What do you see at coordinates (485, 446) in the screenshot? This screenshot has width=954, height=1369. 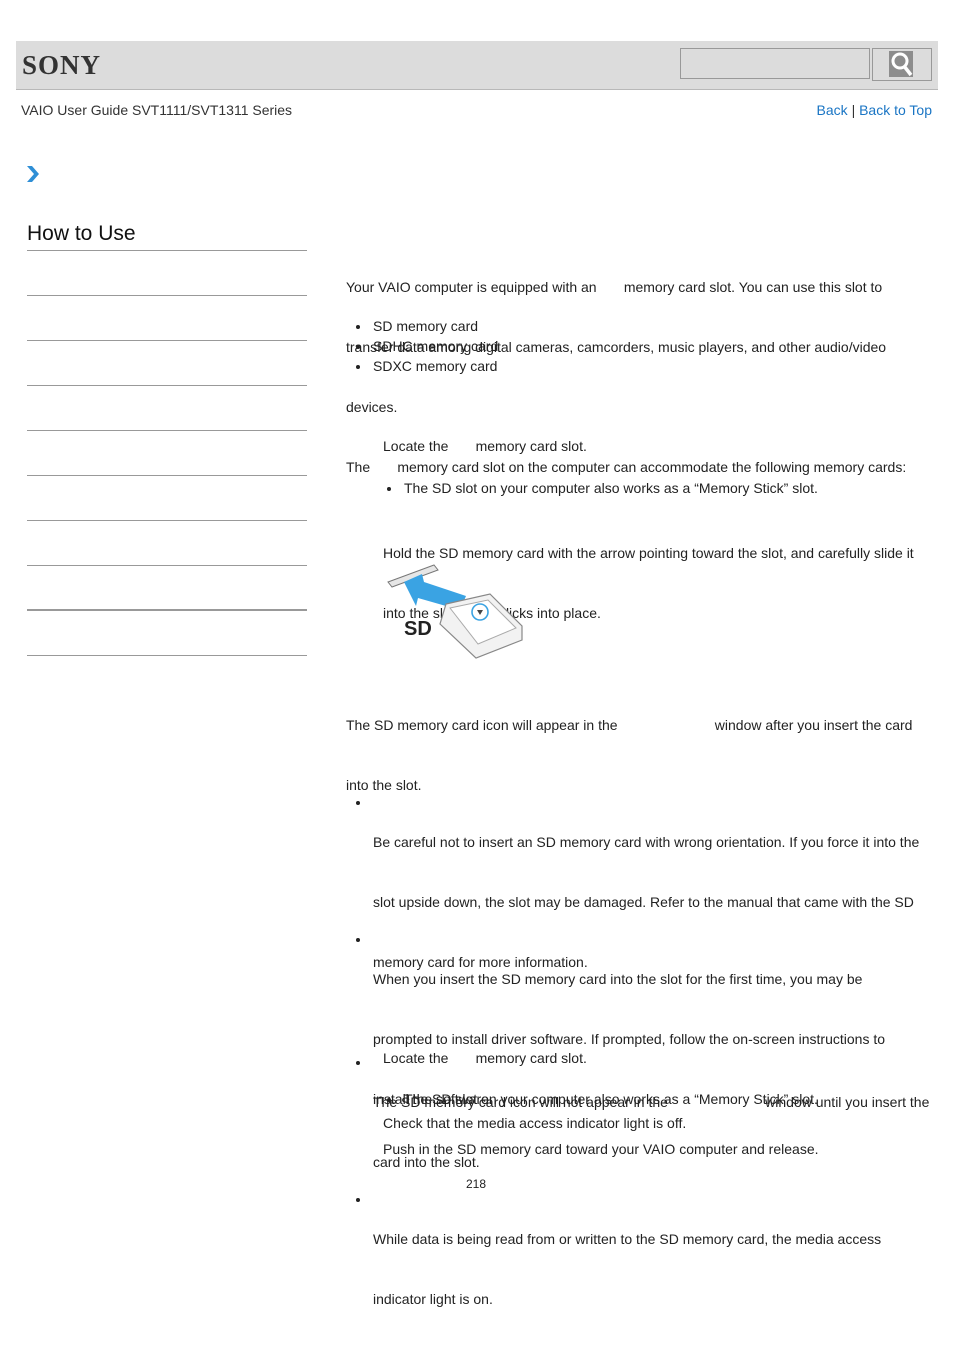 I see `insert-step-1: Locate the memory card slot.` at bounding box center [485, 446].